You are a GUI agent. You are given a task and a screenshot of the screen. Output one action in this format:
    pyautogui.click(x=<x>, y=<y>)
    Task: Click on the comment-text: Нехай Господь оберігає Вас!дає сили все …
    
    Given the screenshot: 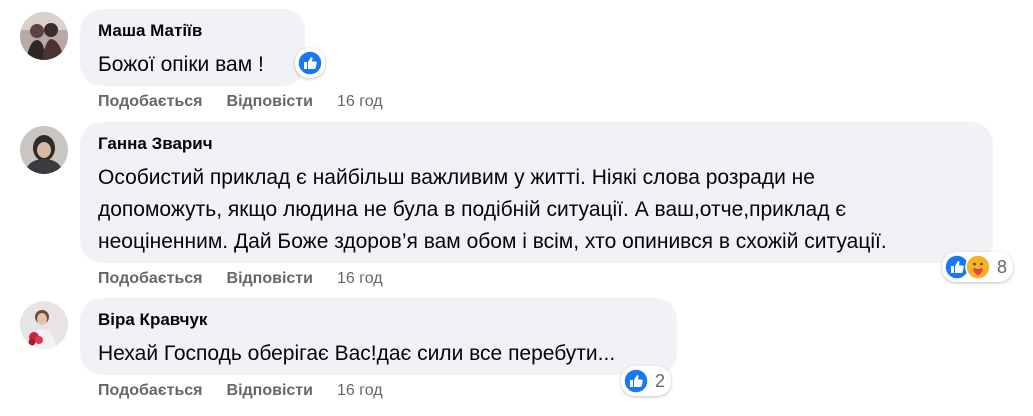 What is the action you would take?
    pyautogui.click(x=357, y=353)
    